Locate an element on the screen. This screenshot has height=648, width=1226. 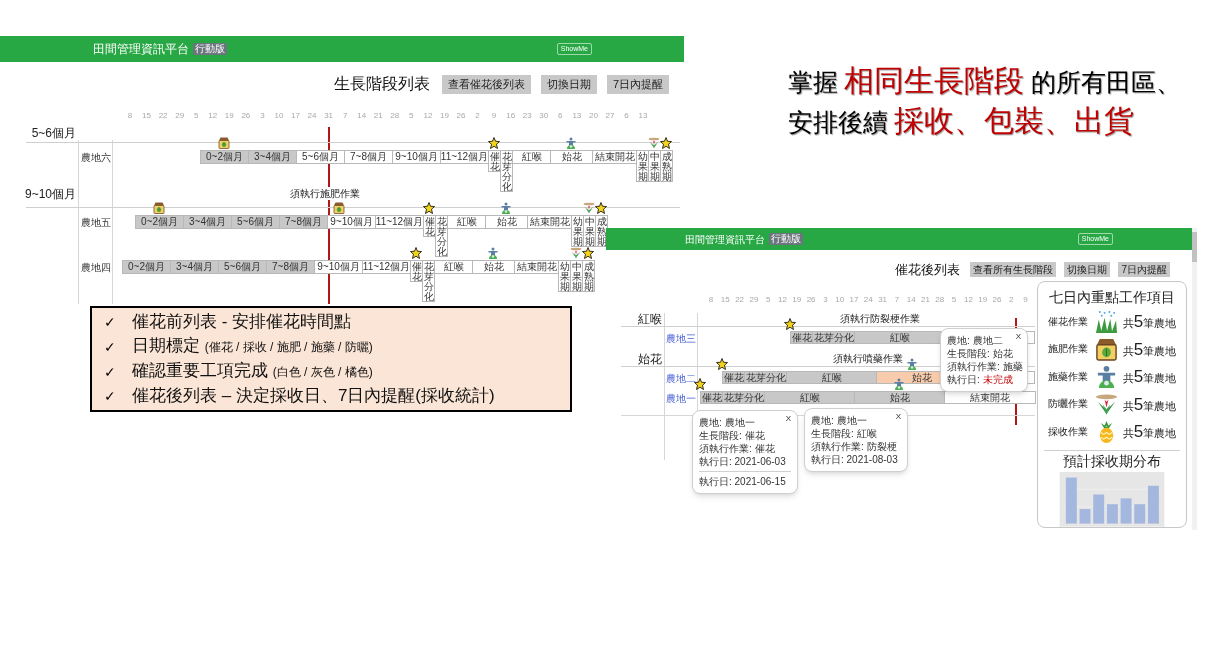
tick-label: 21 is located at coordinates (378, 115).